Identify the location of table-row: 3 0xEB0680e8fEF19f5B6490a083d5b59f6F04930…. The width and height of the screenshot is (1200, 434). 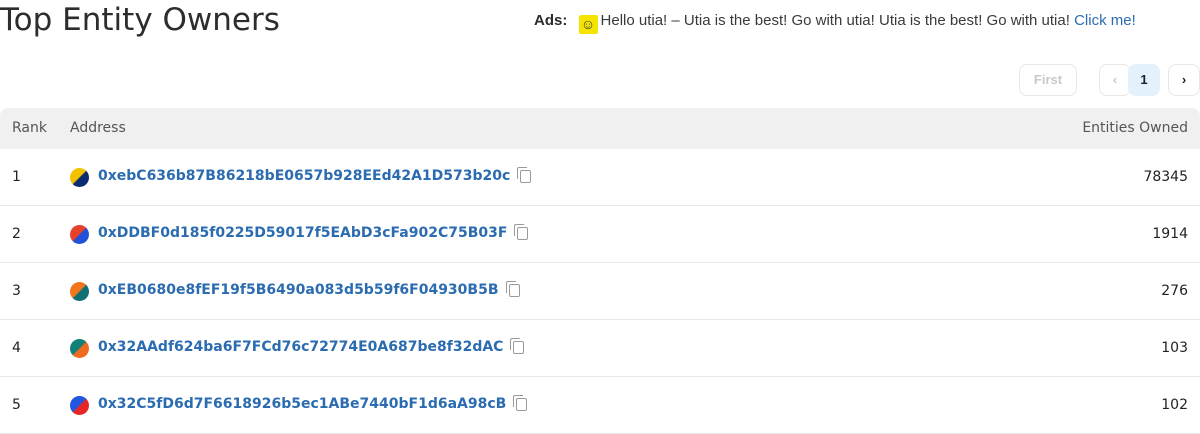
(600, 291).